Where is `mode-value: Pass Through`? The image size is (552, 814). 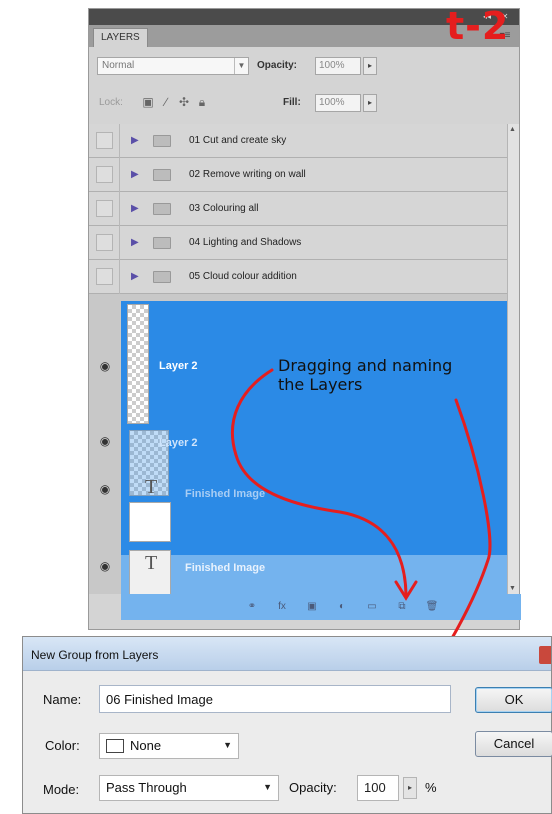 mode-value: Pass Through is located at coordinates (146, 787).